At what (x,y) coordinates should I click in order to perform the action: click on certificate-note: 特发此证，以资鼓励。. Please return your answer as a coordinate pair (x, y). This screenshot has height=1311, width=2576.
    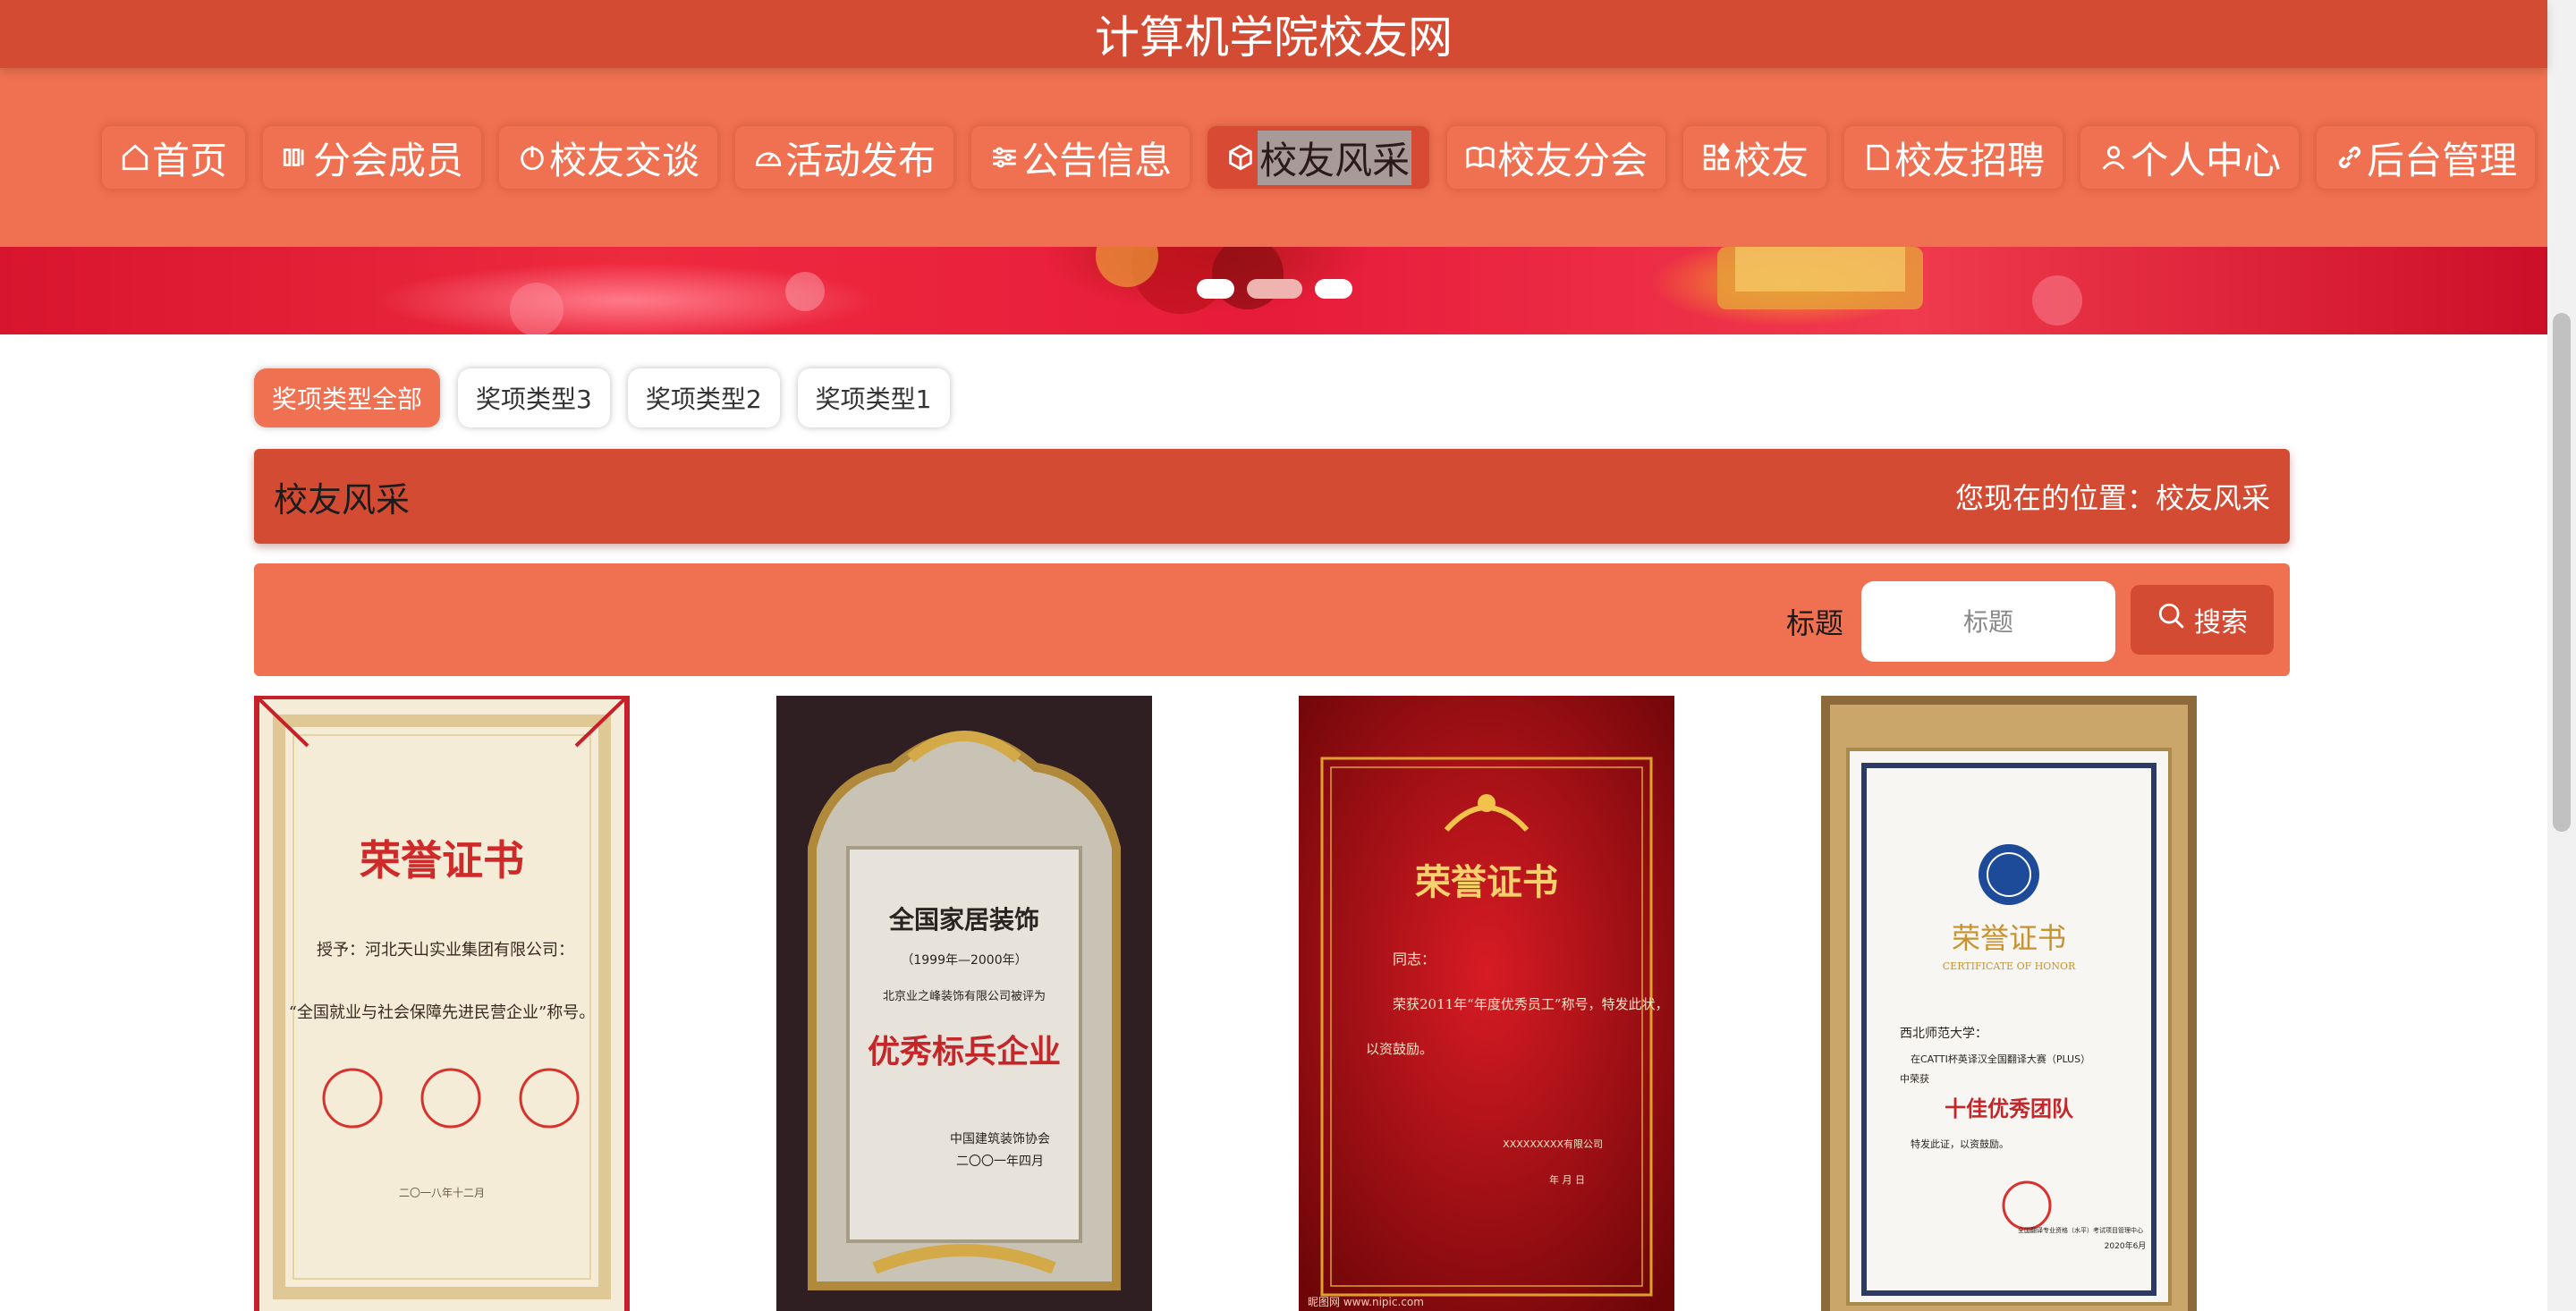
    Looking at the image, I should click on (1960, 1144).